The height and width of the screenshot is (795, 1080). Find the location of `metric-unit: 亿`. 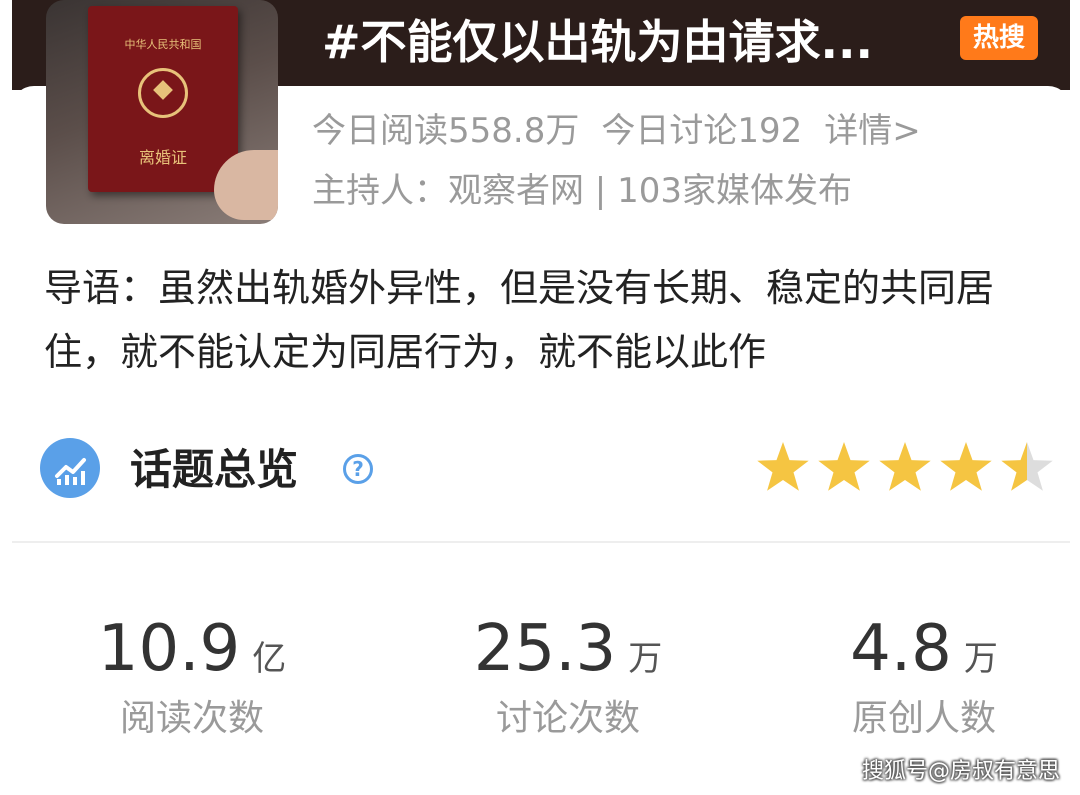

metric-unit: 亿 is located at coordinates (269, 659).